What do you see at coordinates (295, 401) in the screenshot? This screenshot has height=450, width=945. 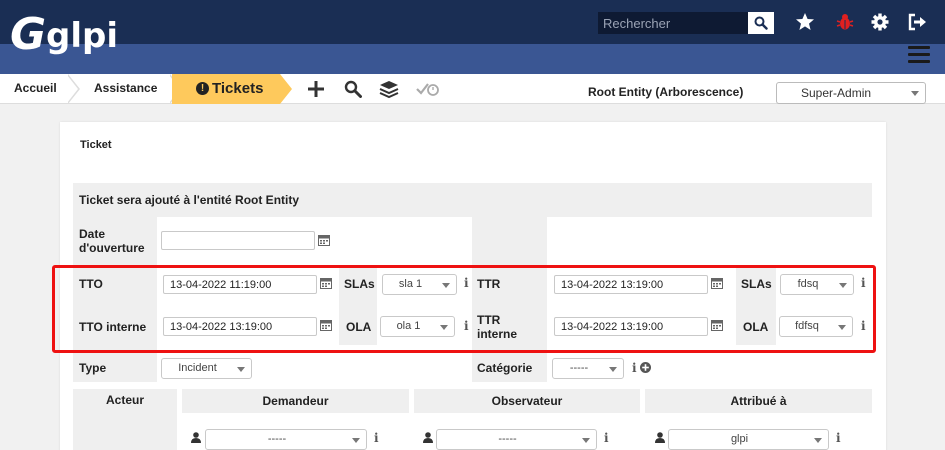 I see `demandeur-label: Demandeur` at bounding box center [295, 401].